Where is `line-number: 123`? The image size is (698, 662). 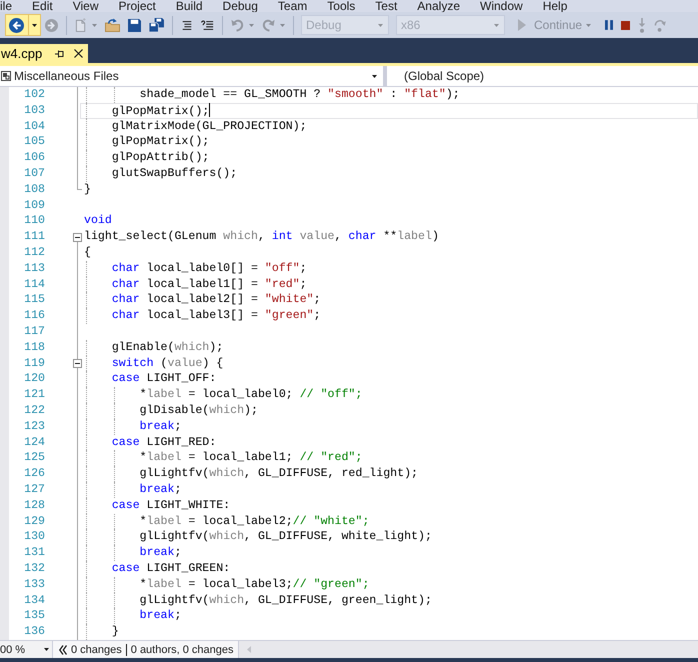 line-number: 123 is located at coordinates (34, 426).